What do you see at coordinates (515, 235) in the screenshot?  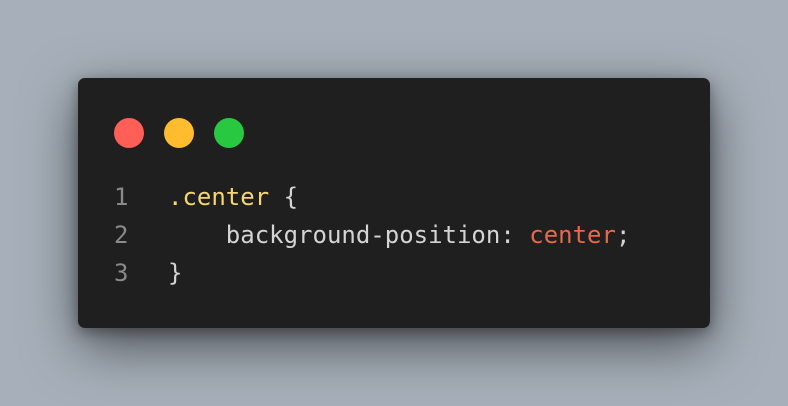 I see `colon: :` at bounding box center [515, 235].